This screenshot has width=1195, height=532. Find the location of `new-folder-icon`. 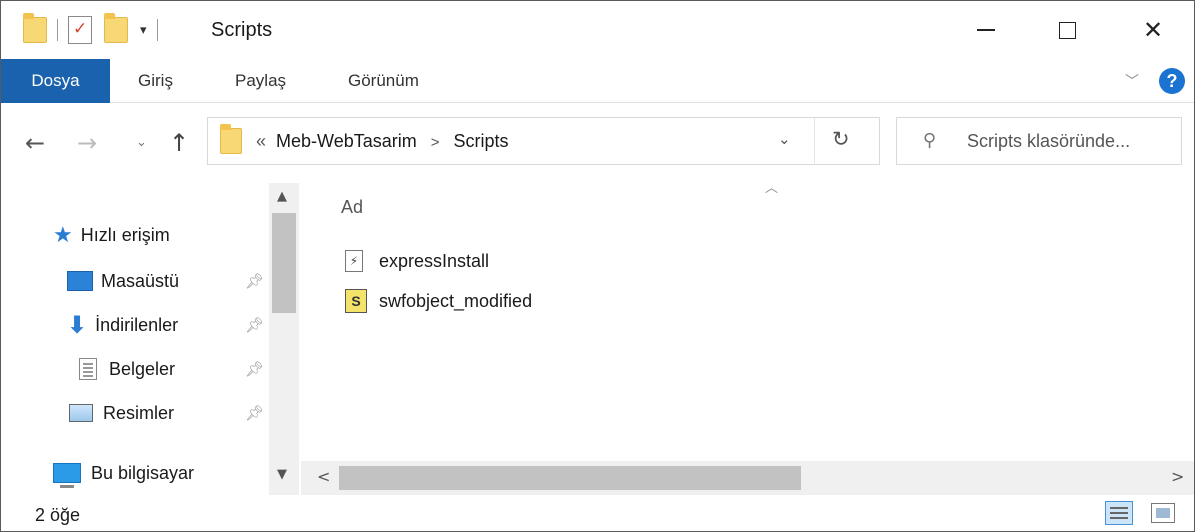

new-folder-icon is located at coordinates (116, 28).